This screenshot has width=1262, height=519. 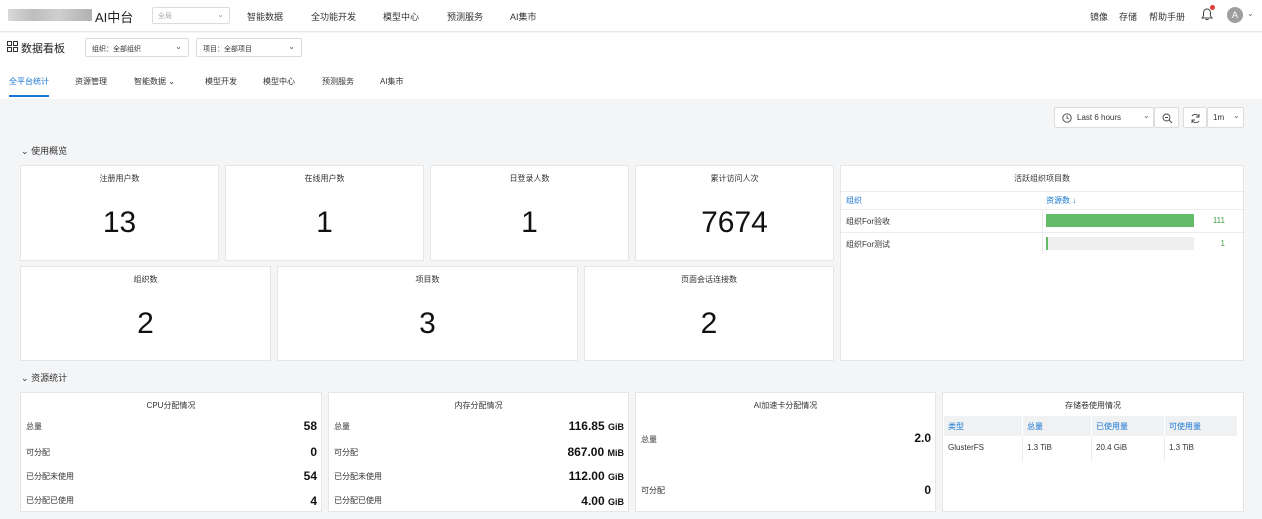 What do you see at coordinates (114, 17) in the screenshot?
I see `brand-title: AI中台` at bounding box center [114, 17].